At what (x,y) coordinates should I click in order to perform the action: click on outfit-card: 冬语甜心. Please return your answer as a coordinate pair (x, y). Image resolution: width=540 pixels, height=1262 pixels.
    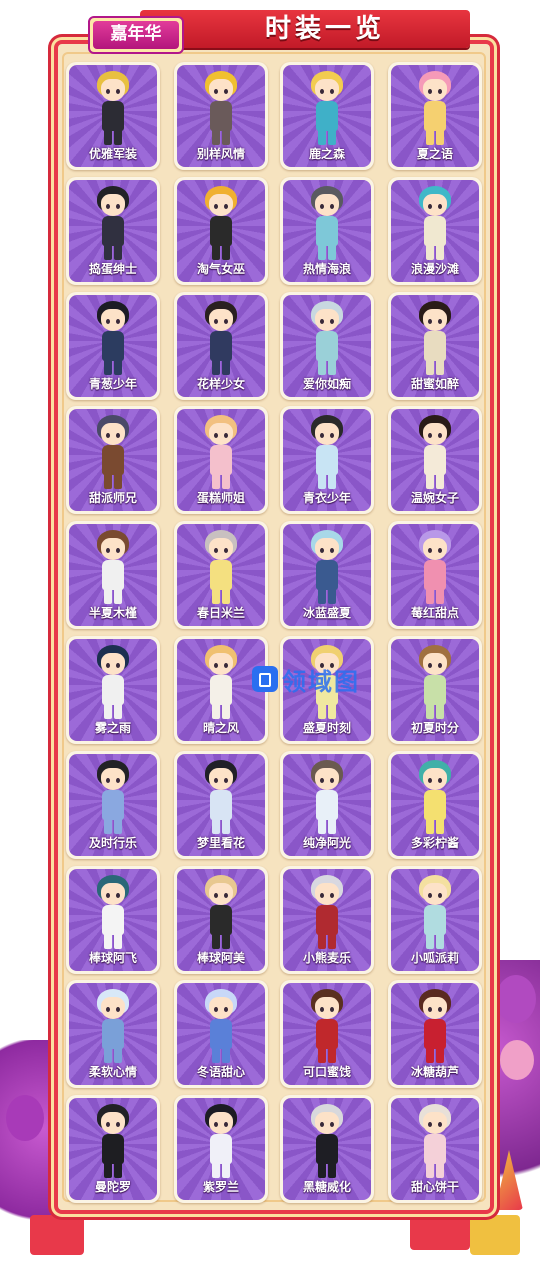
    Looking at the image, I should click on (221, 1034).